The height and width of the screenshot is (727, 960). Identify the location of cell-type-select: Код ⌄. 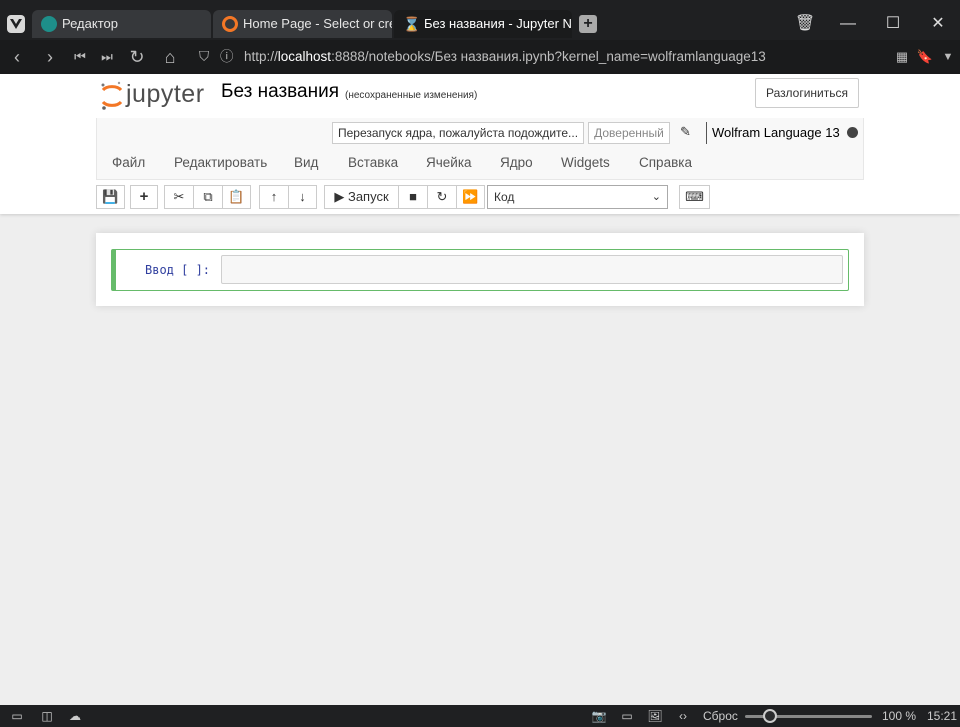
(577, 197).